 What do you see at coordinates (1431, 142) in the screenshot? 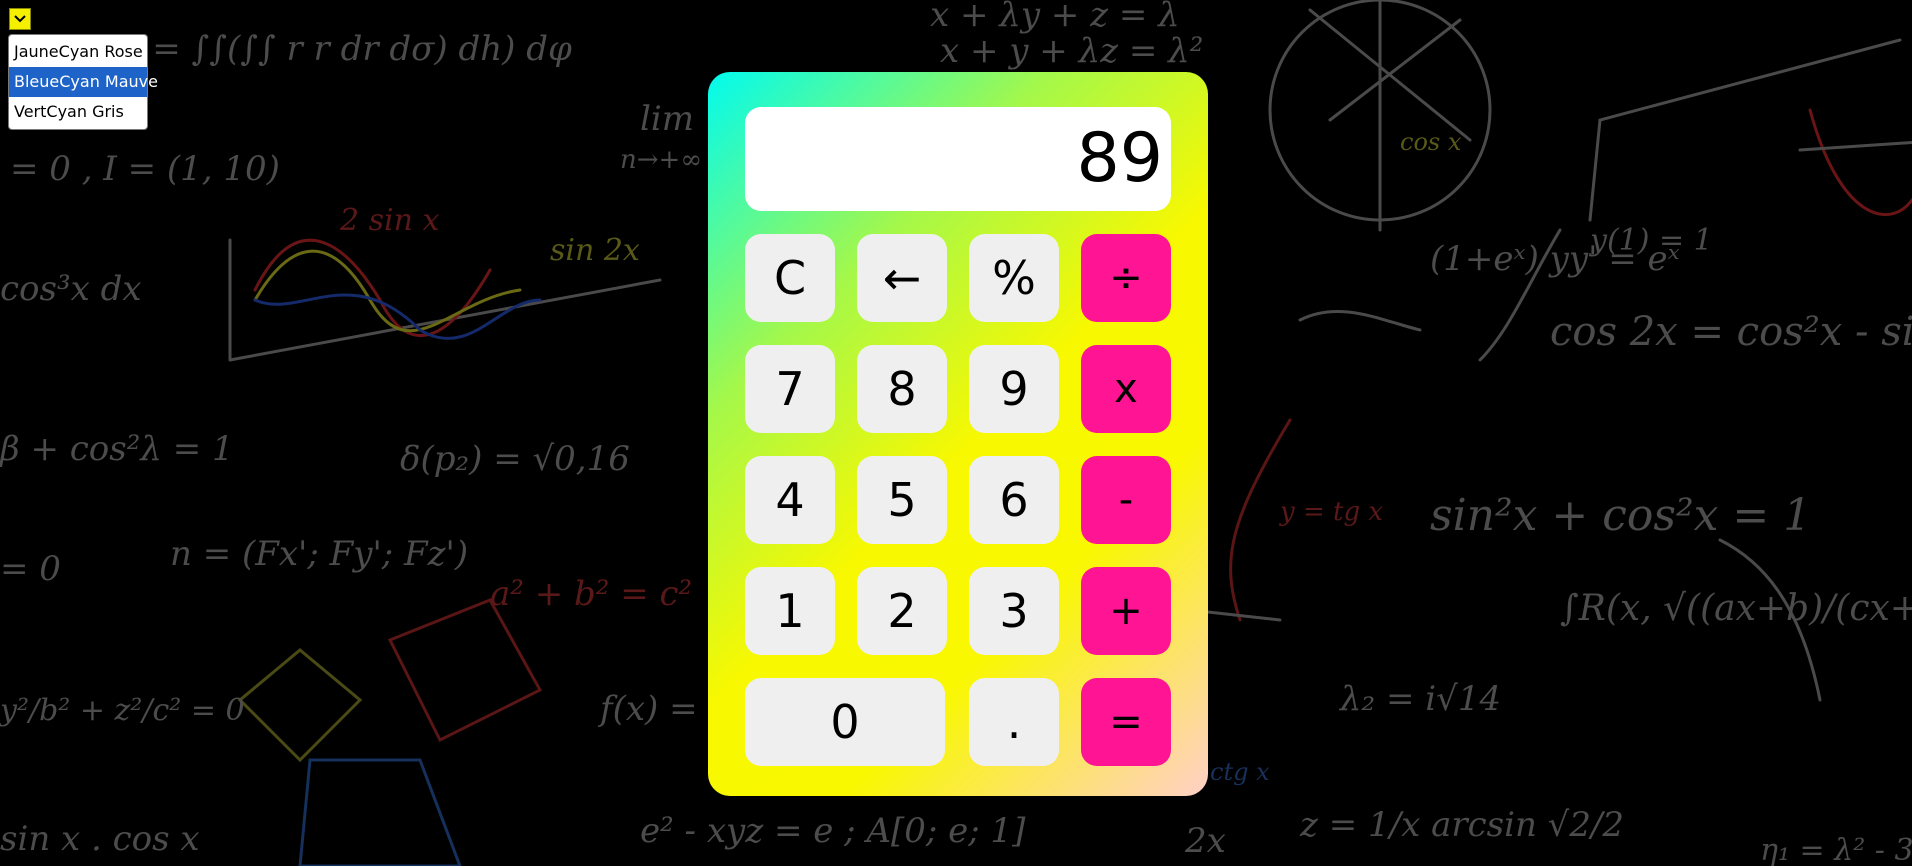
I see `svg-text: cos x` at bounding box center [1431, 142].